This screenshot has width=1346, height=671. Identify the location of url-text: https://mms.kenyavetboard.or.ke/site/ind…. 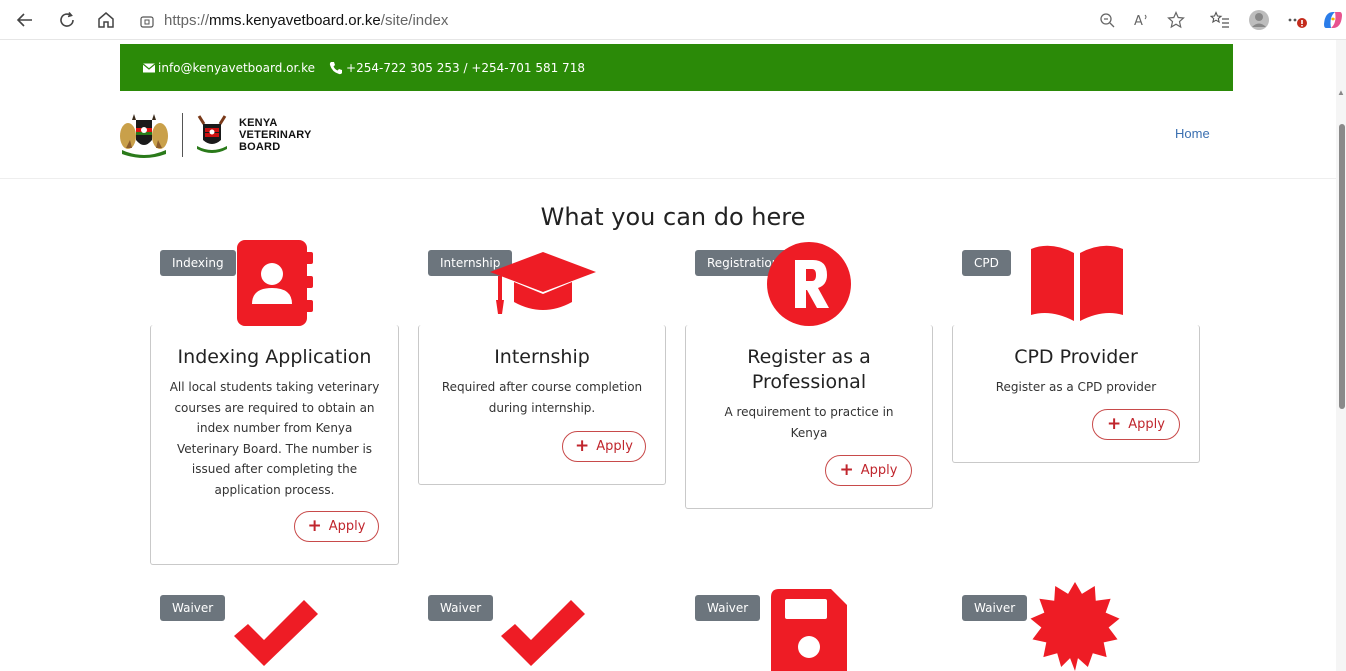
(306, 20).